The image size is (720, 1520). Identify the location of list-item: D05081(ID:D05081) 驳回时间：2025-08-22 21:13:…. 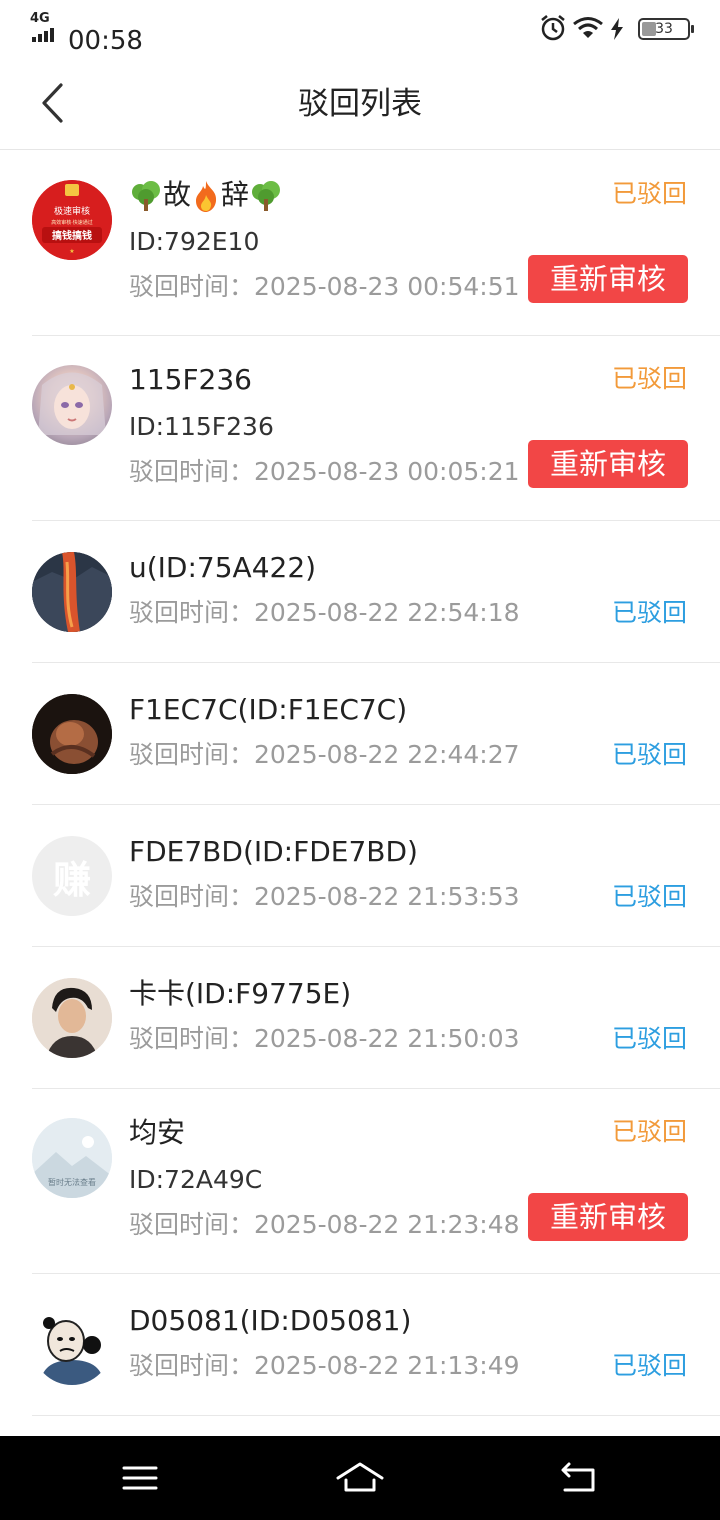
(360, 1345).